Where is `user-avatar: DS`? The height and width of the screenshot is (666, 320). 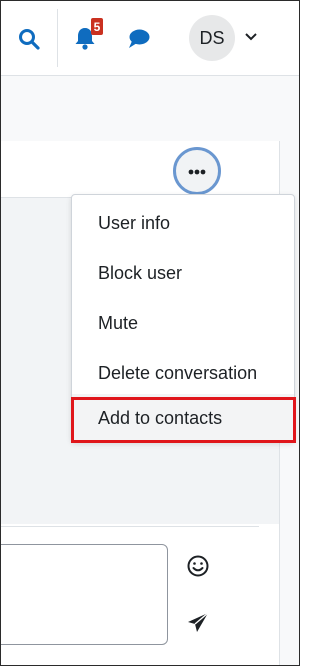
user-avatar: DS is located at coordinates (212, 38).